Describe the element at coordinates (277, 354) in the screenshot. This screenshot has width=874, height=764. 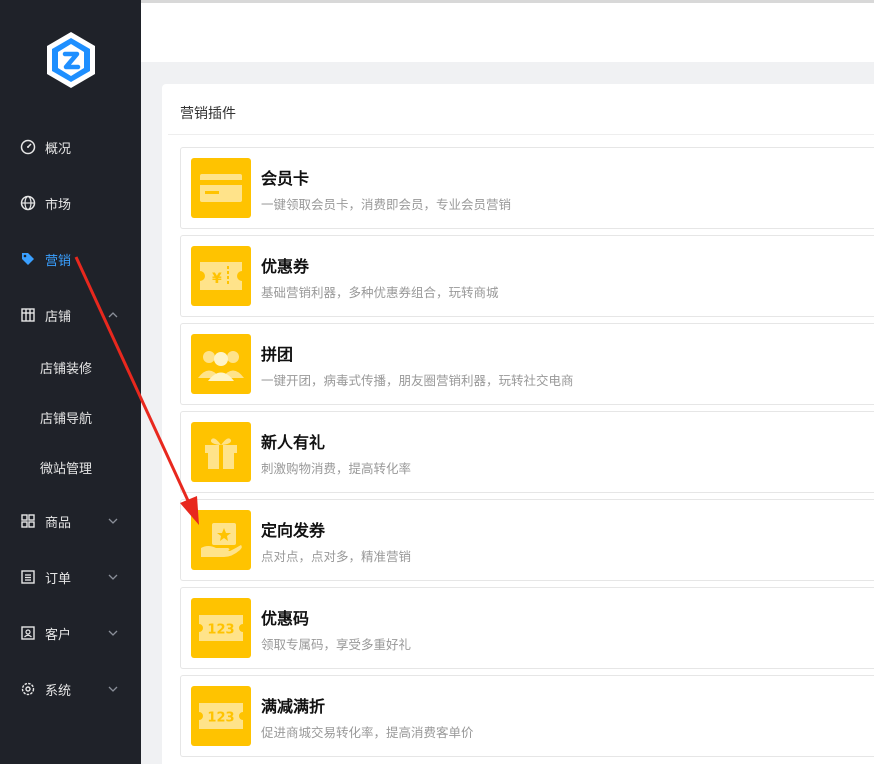
I see `plugin-title: 拼团` at that location.